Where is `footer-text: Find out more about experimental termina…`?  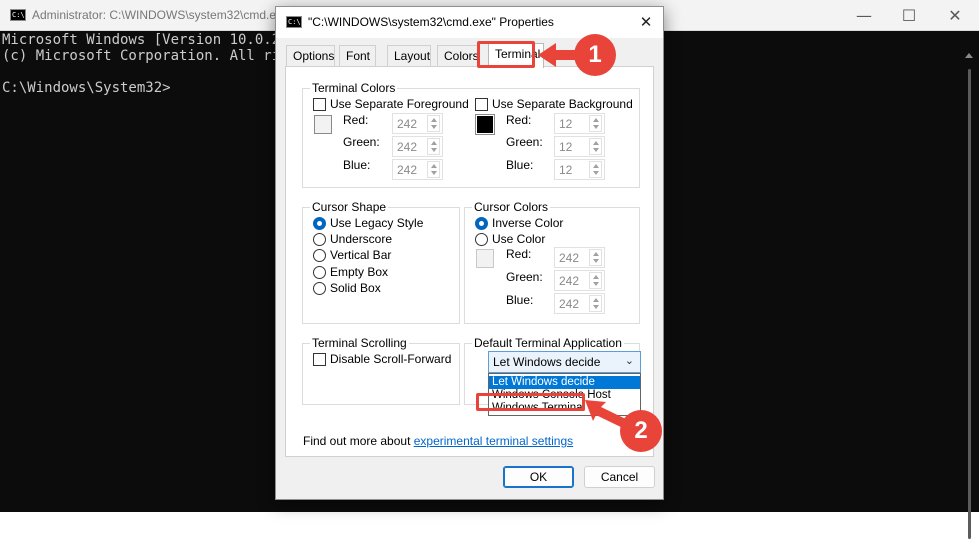
footer-text: Find out more about experimental termina… is located at coordinates (438, 441).